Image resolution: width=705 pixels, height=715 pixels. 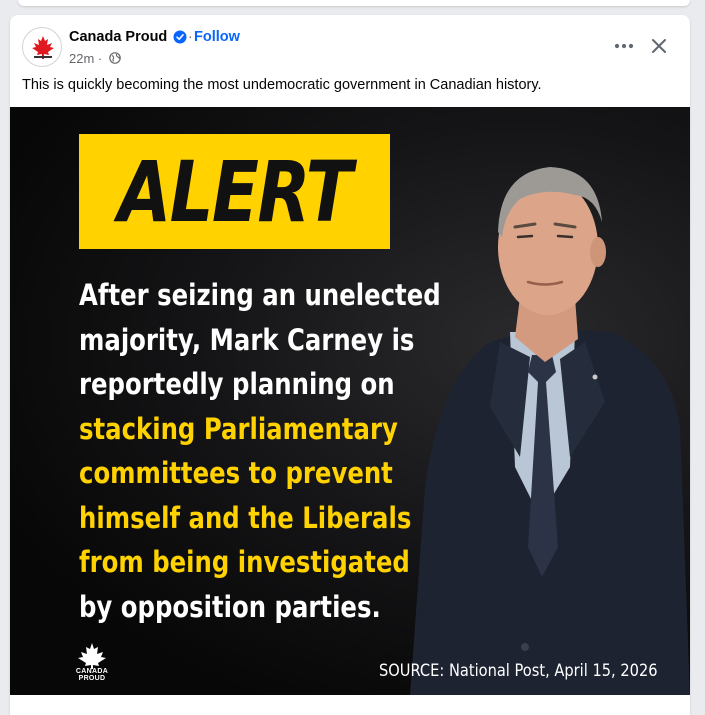 I want to click on follow-button: Follow, so click(x=217, y=37).